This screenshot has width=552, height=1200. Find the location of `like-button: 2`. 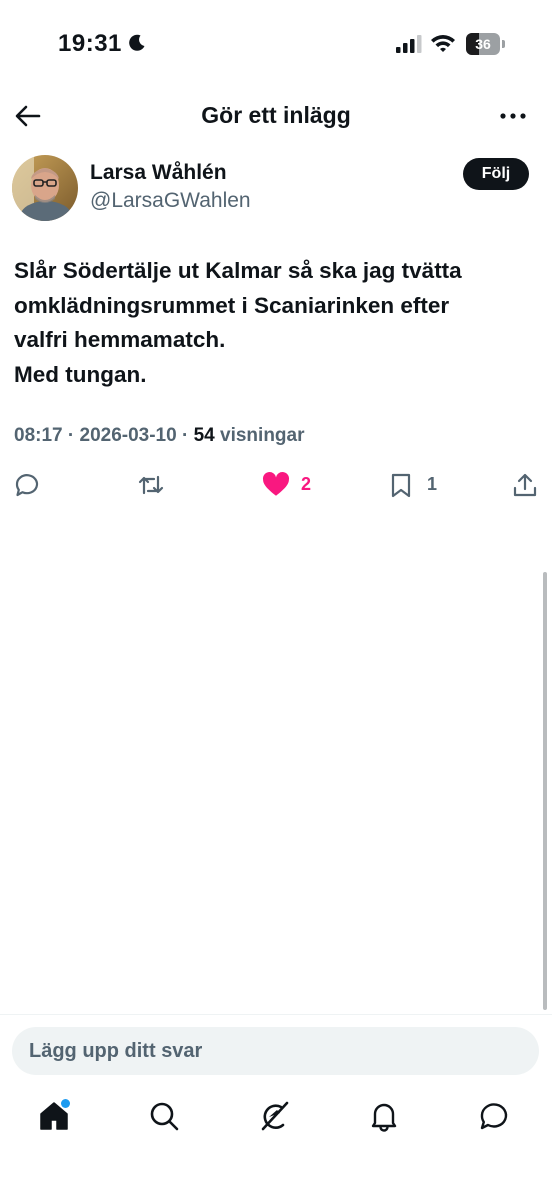

like-button: 2 is located at coordinates (292, 485).